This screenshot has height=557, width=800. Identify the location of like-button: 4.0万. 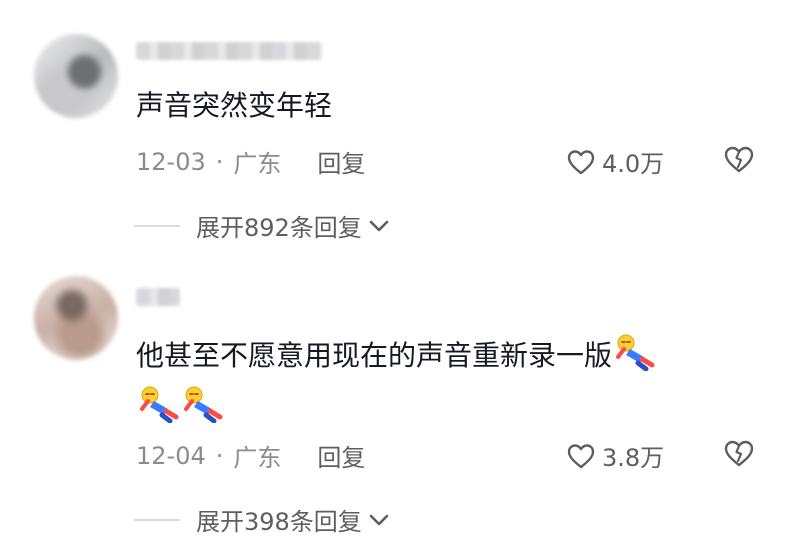
(615, 161).